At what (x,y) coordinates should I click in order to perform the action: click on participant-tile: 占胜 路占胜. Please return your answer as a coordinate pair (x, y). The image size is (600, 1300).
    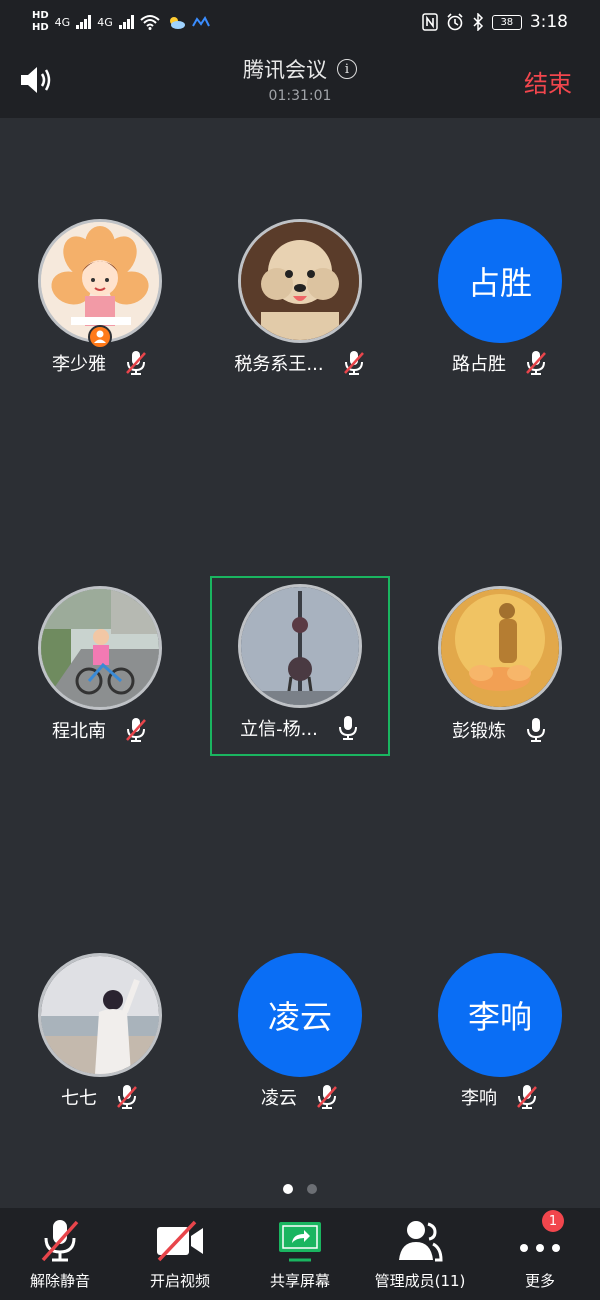
    Looking at the image, I should click on (500, 301).